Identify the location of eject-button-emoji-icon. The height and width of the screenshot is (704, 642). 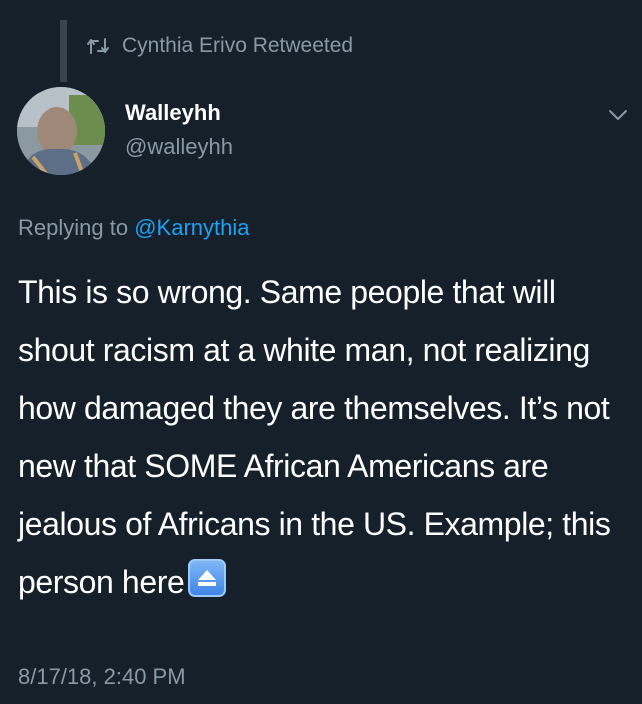
(207, 578).